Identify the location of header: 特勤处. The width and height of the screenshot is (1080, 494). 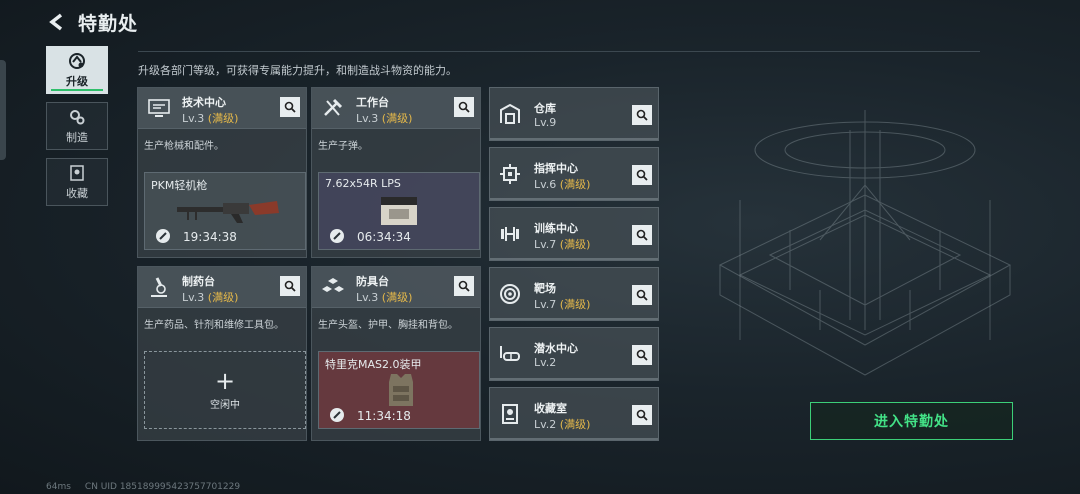
(92, 22).